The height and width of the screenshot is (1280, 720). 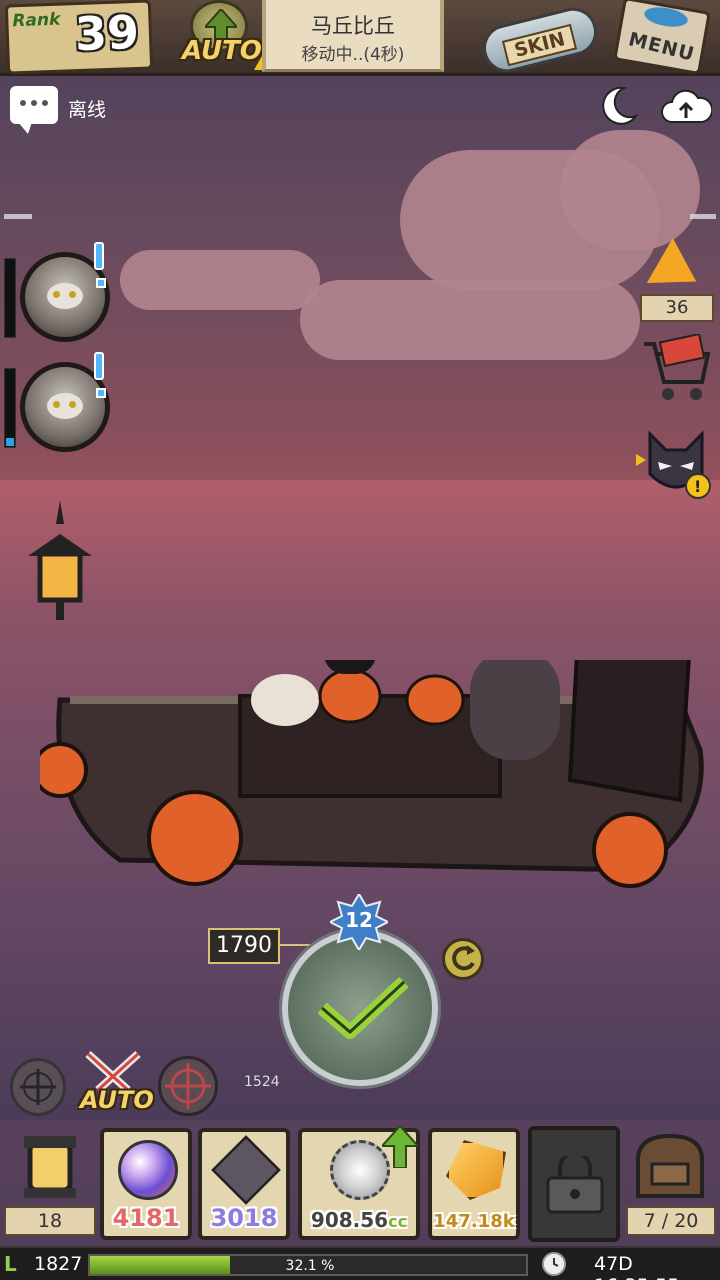 What do you see at coordinates (116, 1085) in the screenshot?
I see `auto-battle-button: AUTO` at bounding box center [116, 1085].